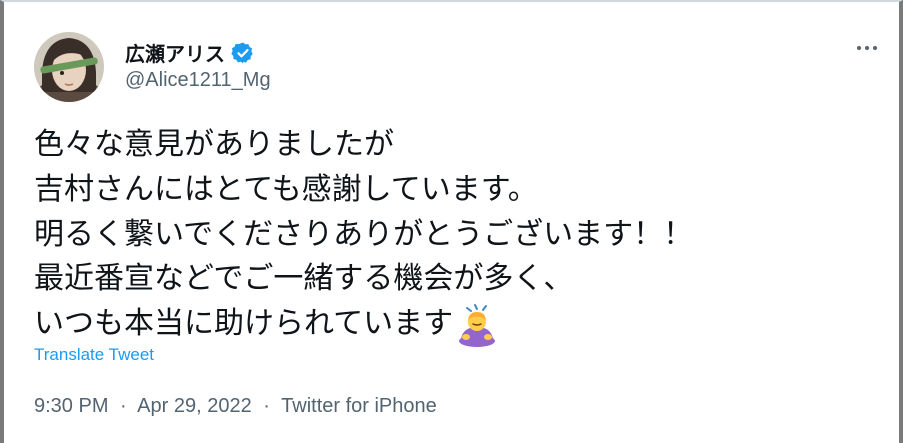 Image resolution: width=903 pixels, height=443 pixels. Describe the element at coordinates (243, 53) in the screenshot. I see `verified-badge-icon` at that location.